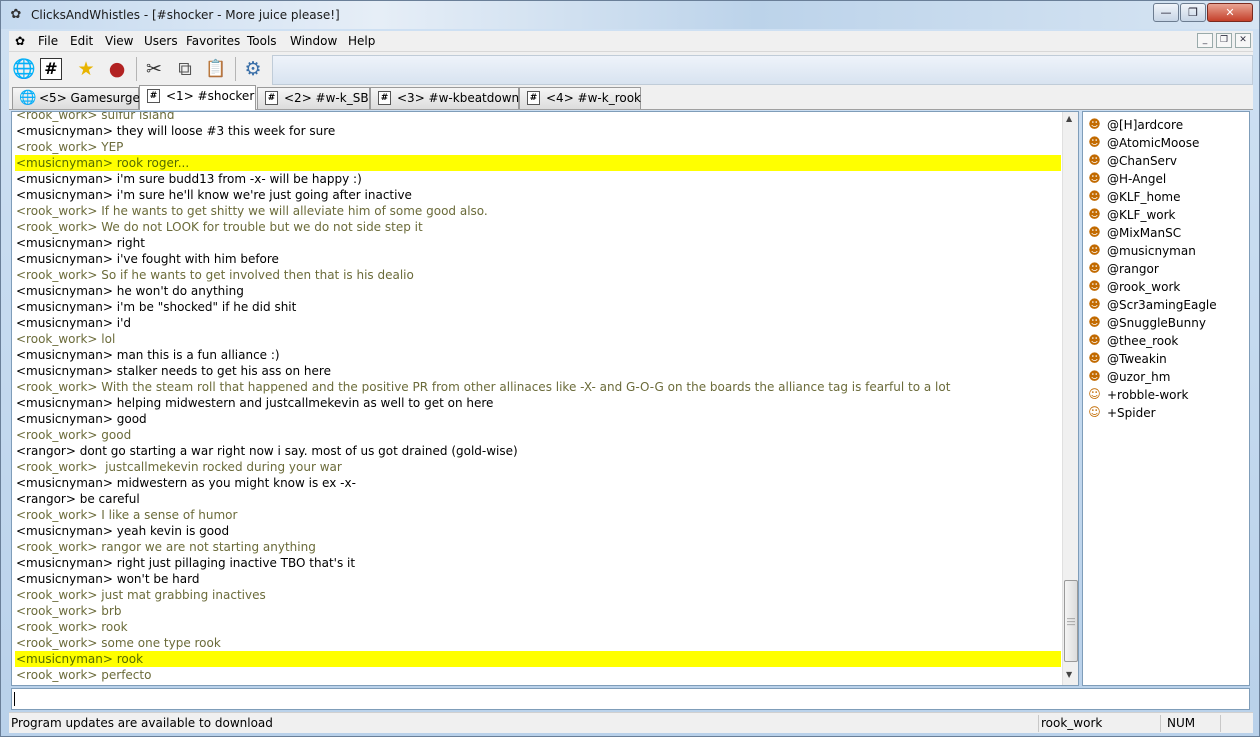  What do you see at coordinates (1151, 251) in the screenshot?
I see `user-nick: @musicnyman` at bounding box center [1151, 251].